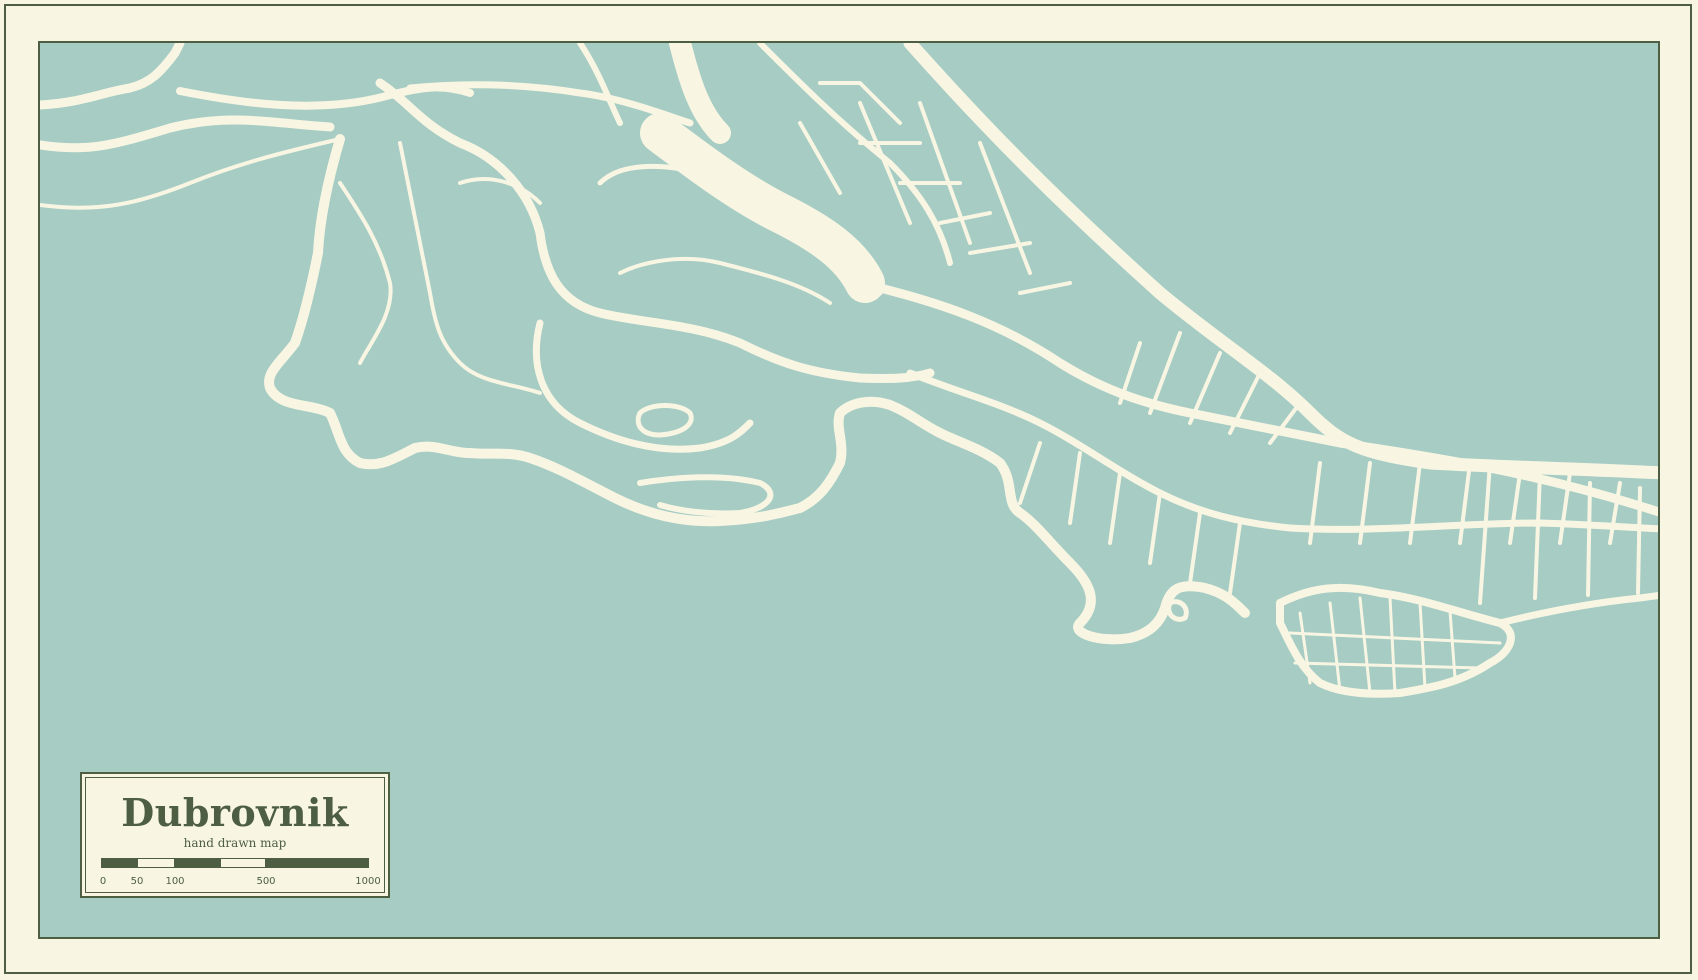 This screenshot has width=1698, height=980. Describe the element at coordinates (175, 881) in the screenshot. I see `scale-label: 100` at that location.